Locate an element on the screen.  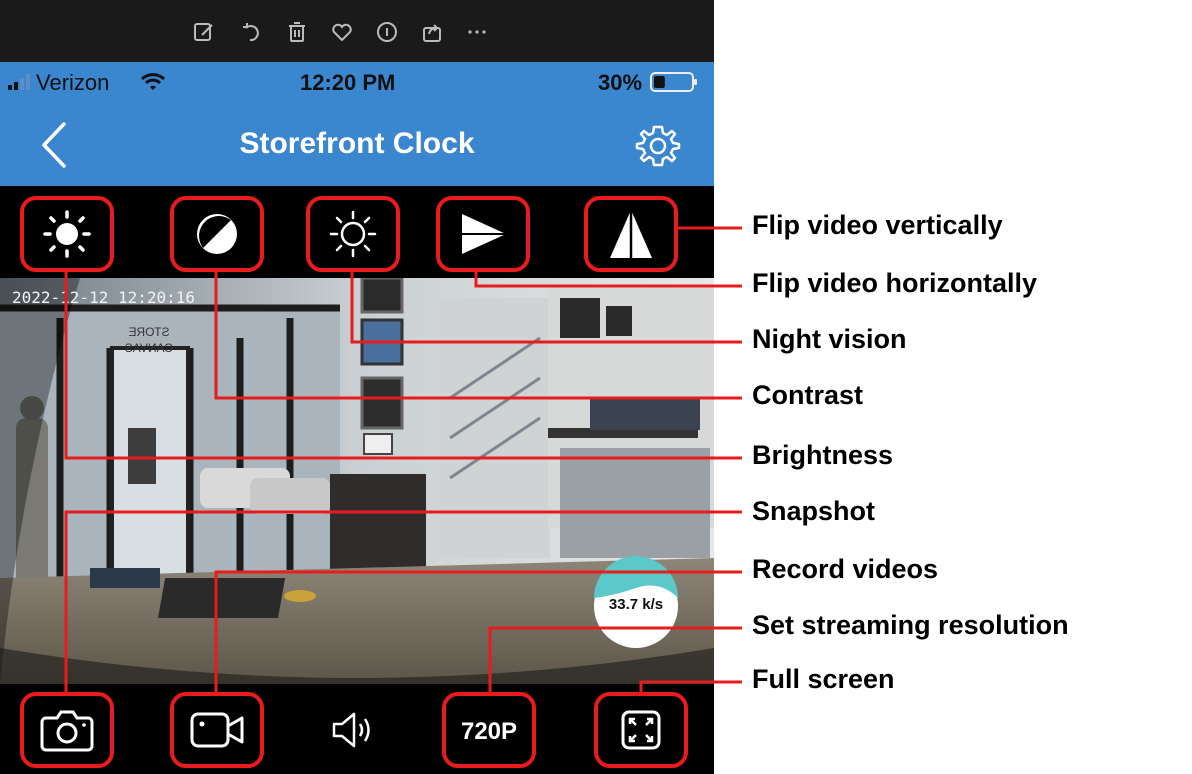
annotation-snapshot: Snapshot is located at coordinates (814, 511).